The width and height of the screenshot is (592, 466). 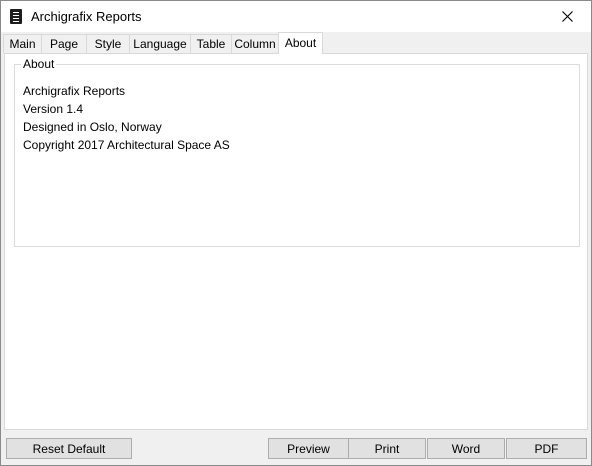 What do you see at coordinates (466, 448) in the screenshot?
I see `word-button: Word` at bounding box center [466, 448].